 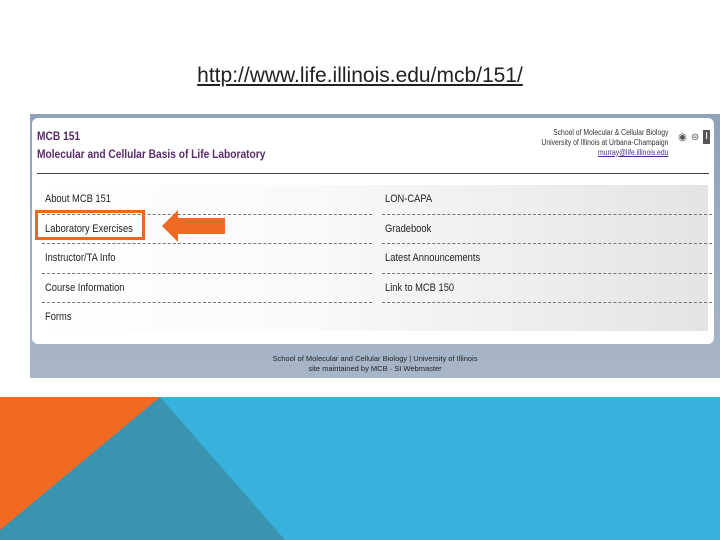 What do you see at coordinates (547, 229) in the screenshot?
I see `menu-item-gradebook: Gradebook` at bounding box center [547, 229].